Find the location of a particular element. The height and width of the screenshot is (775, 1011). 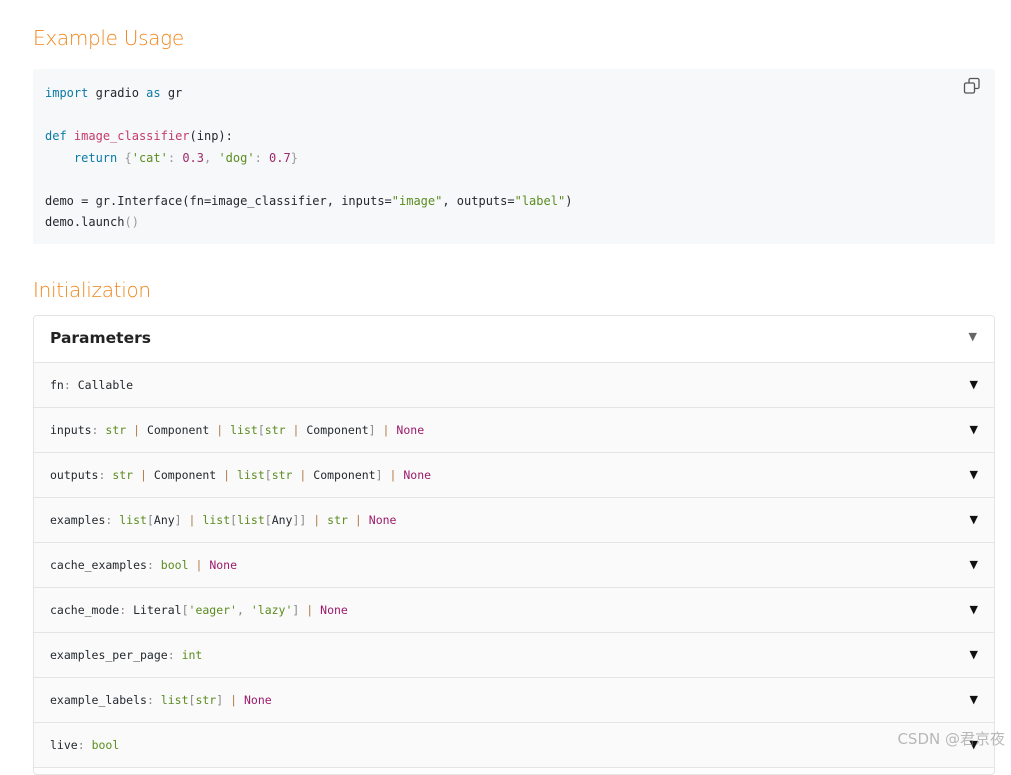

code-line-5: demo.launch() is located at coordinates (92, 222).